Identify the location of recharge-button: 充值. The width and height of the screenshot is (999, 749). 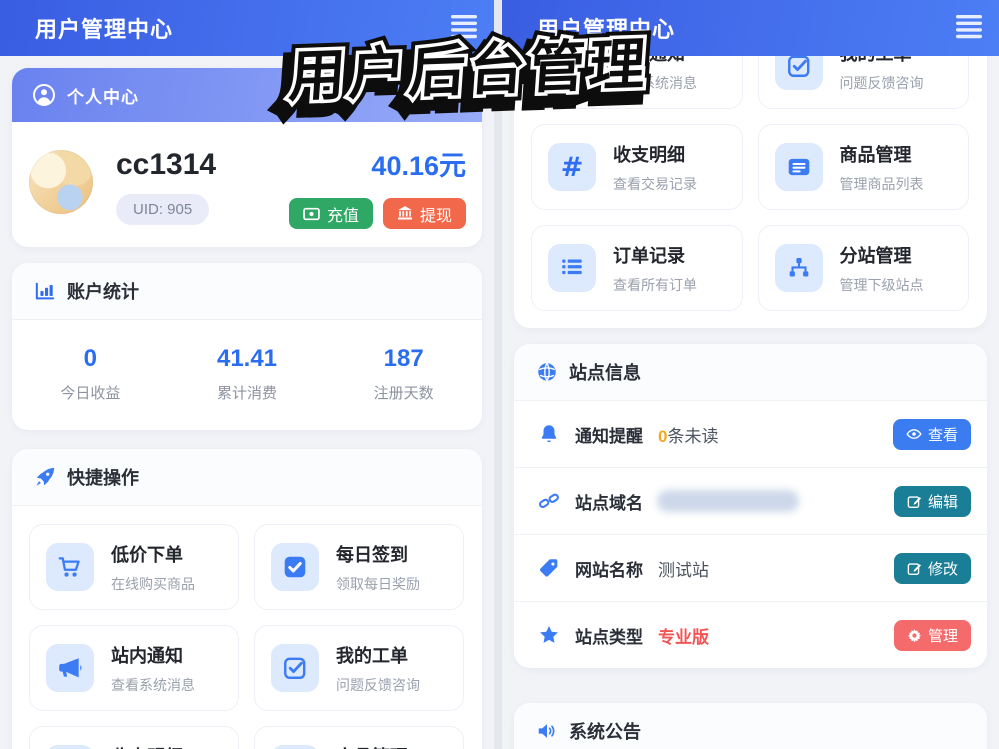
(330, 213).